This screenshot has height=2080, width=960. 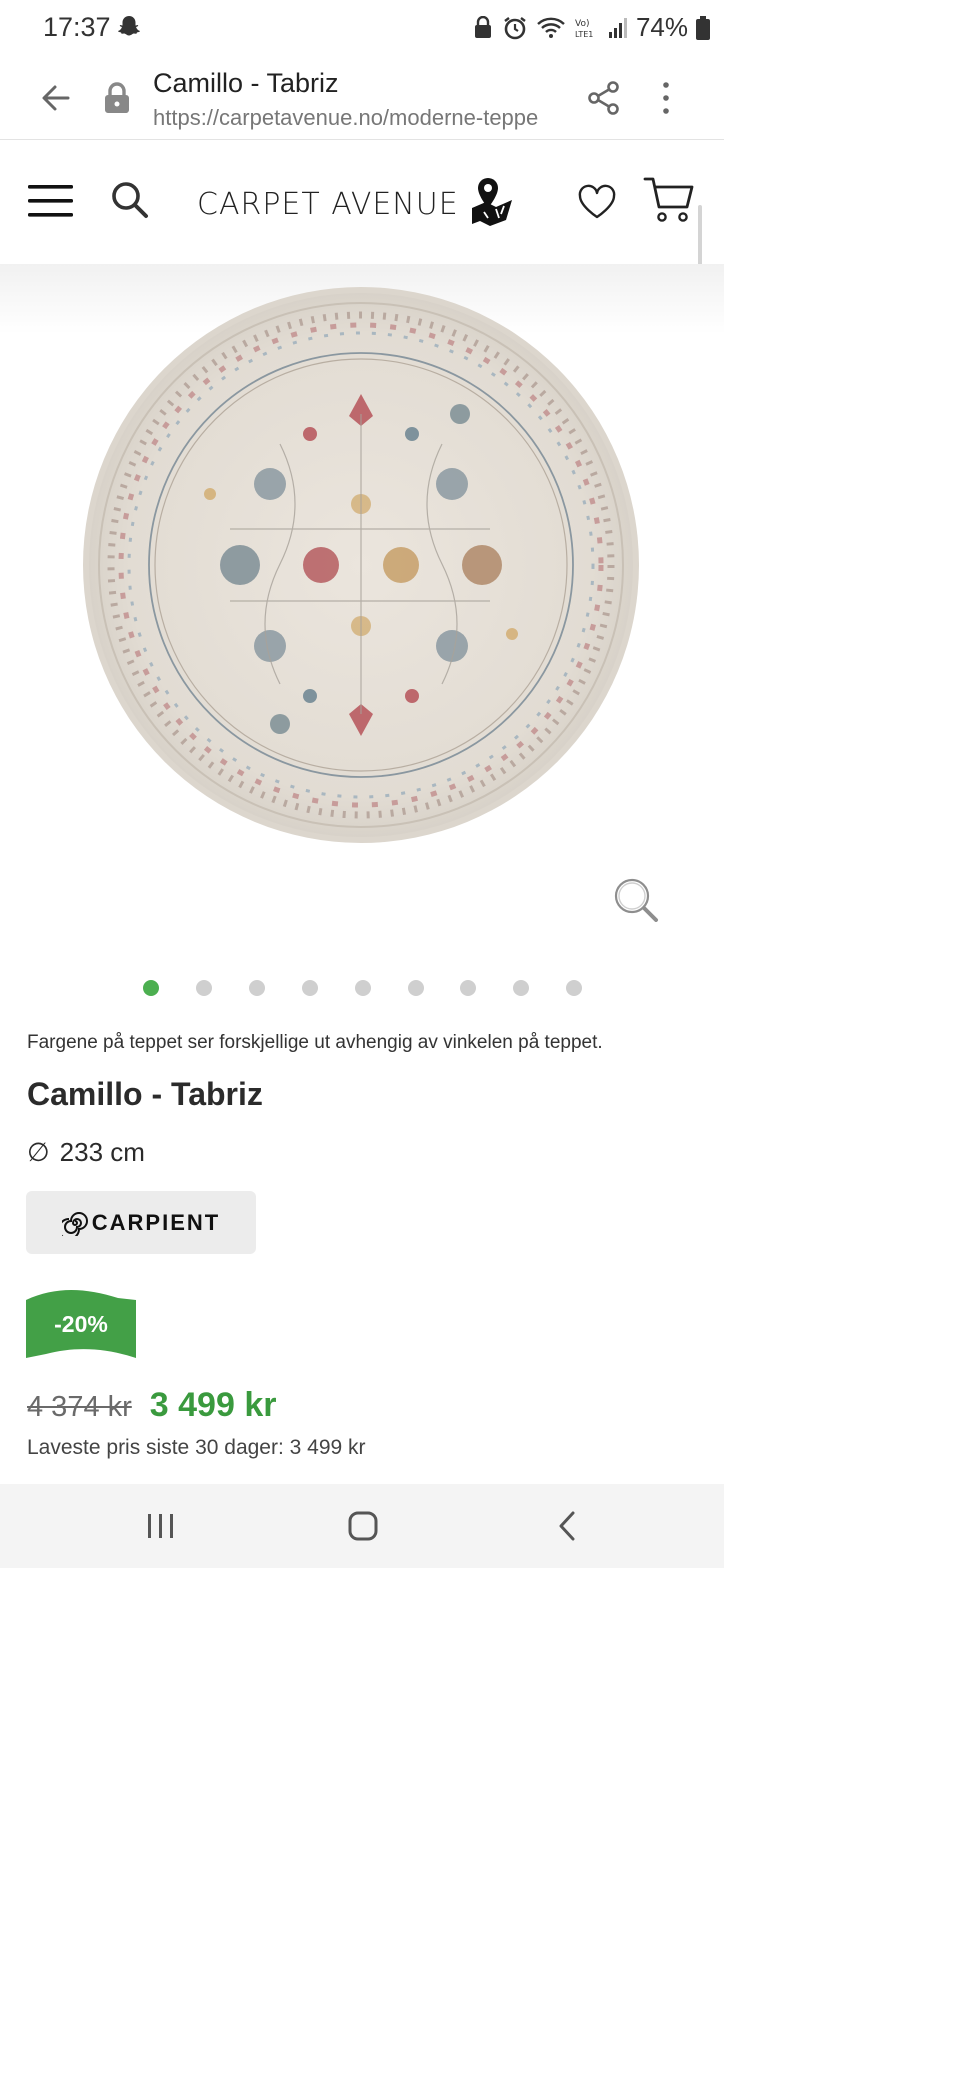 What do you see at coordinates (328, 204) in the screenshot?
I see `brand-logo-text: CARPET AVENUE` at bounding box center [328, 204].